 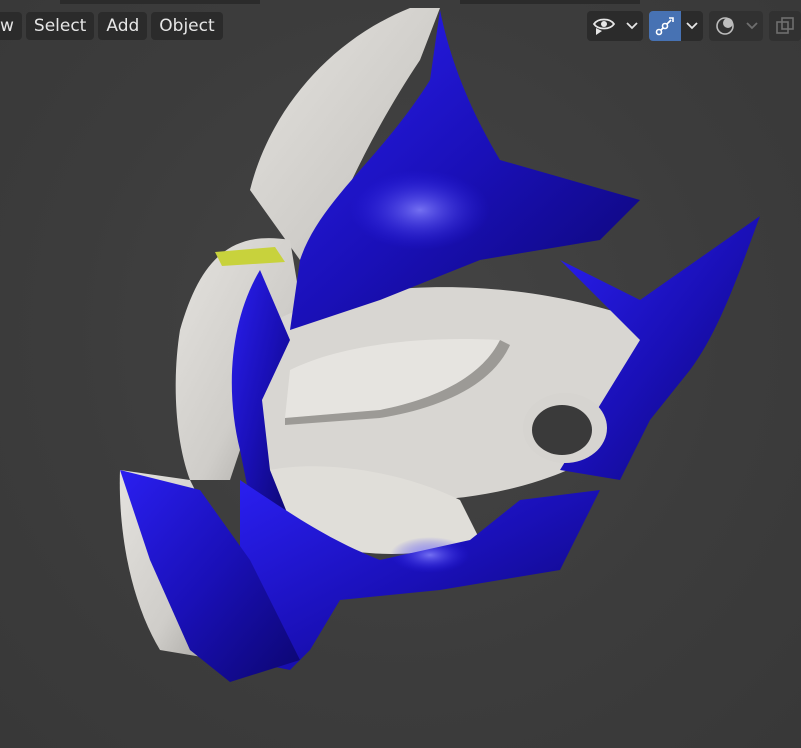 I want to click on xray-icon, so click(x=785, y=25).